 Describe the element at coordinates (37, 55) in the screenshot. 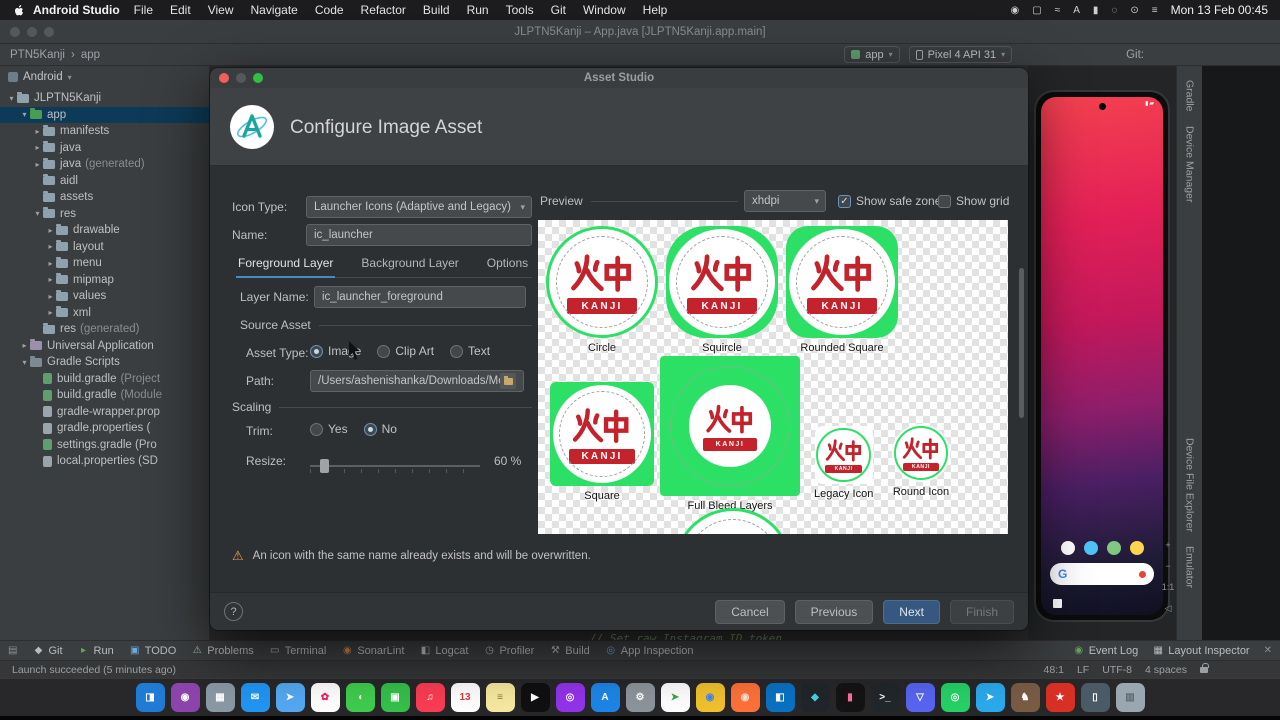

I see `breadcrumb-root: PTN5Kanji` at that location.